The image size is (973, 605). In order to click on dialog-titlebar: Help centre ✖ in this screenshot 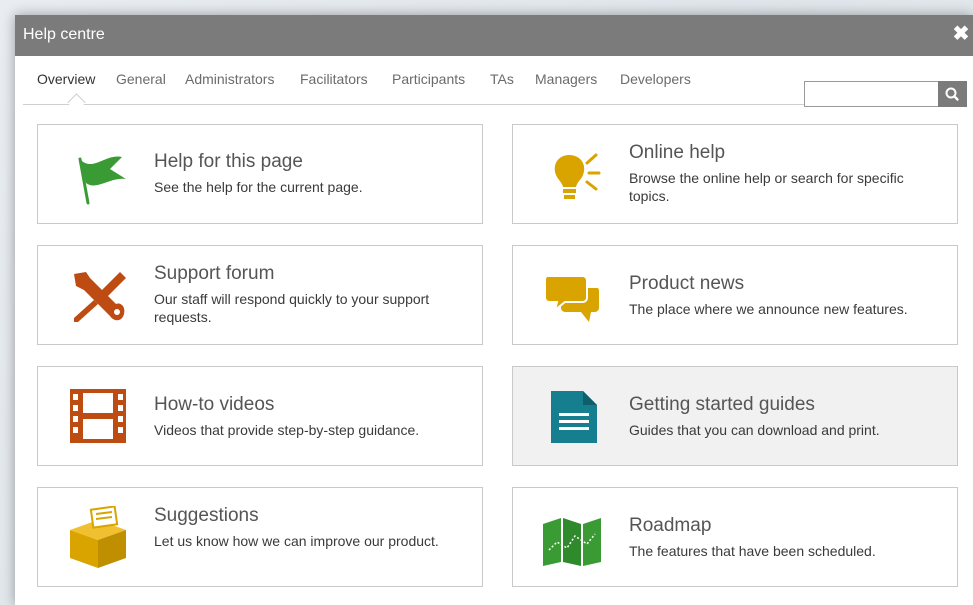, I will do `click(494, 35)`.